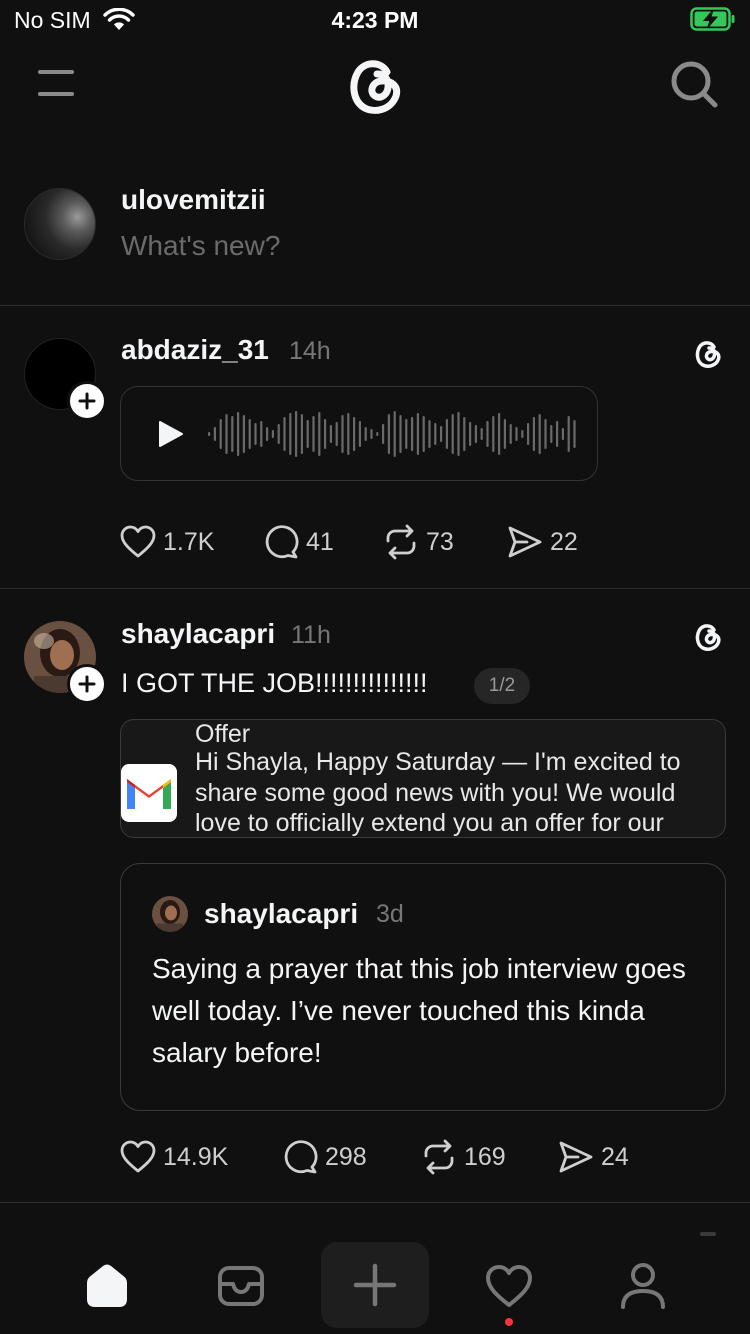 This screenshot has height=1334, width=750. What do you see at coordinates (56, 72) in the screenshot?
I see `hamburger-icon-top-line` at bounding box center [56, 72].